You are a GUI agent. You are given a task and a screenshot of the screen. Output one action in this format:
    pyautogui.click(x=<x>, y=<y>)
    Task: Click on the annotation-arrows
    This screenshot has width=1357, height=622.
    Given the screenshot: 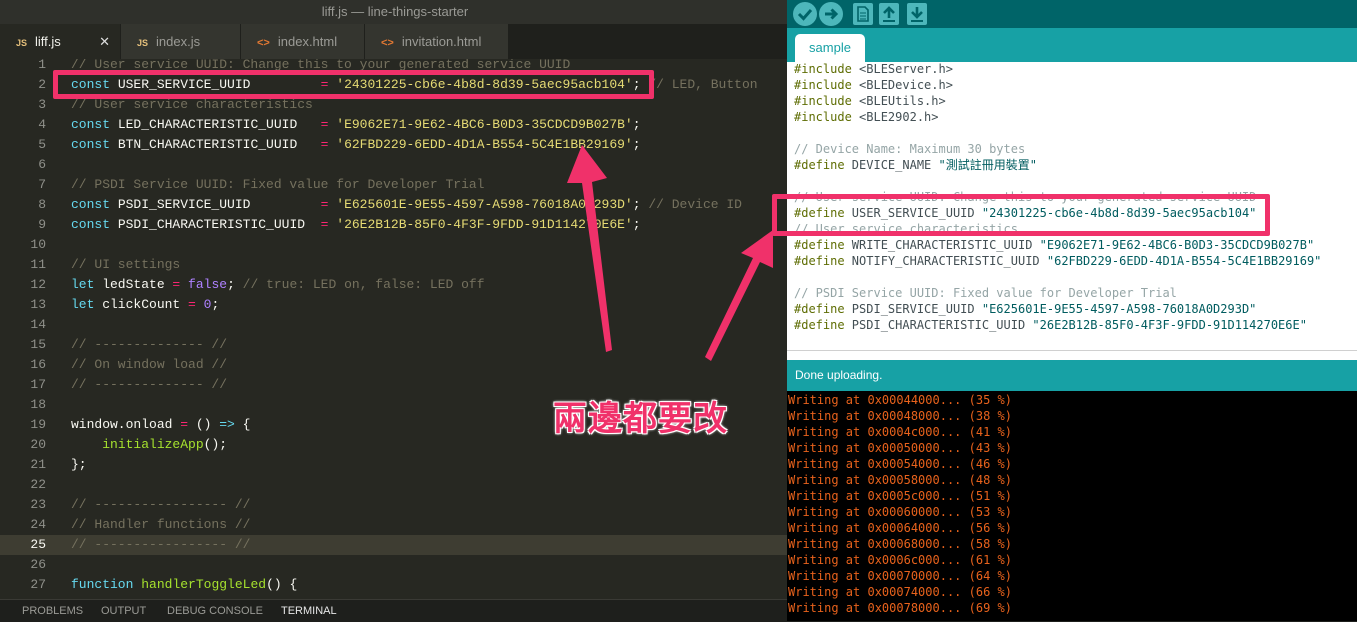 What is the action you would take?
    pyautogui.click(x=670, y=253)
    